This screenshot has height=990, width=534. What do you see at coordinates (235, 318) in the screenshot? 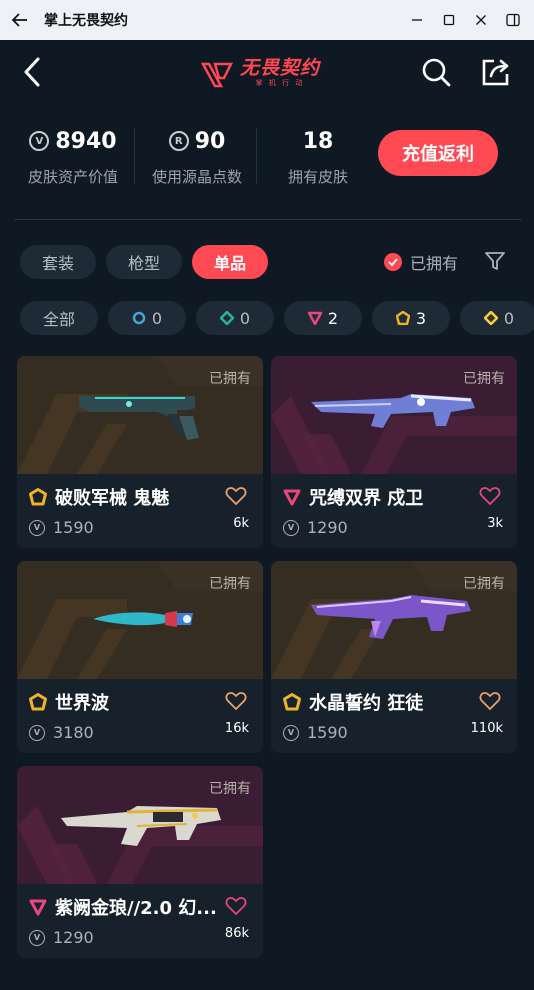
I see `chip-deluxe-tier: 0` at bounding box center [235, 318].